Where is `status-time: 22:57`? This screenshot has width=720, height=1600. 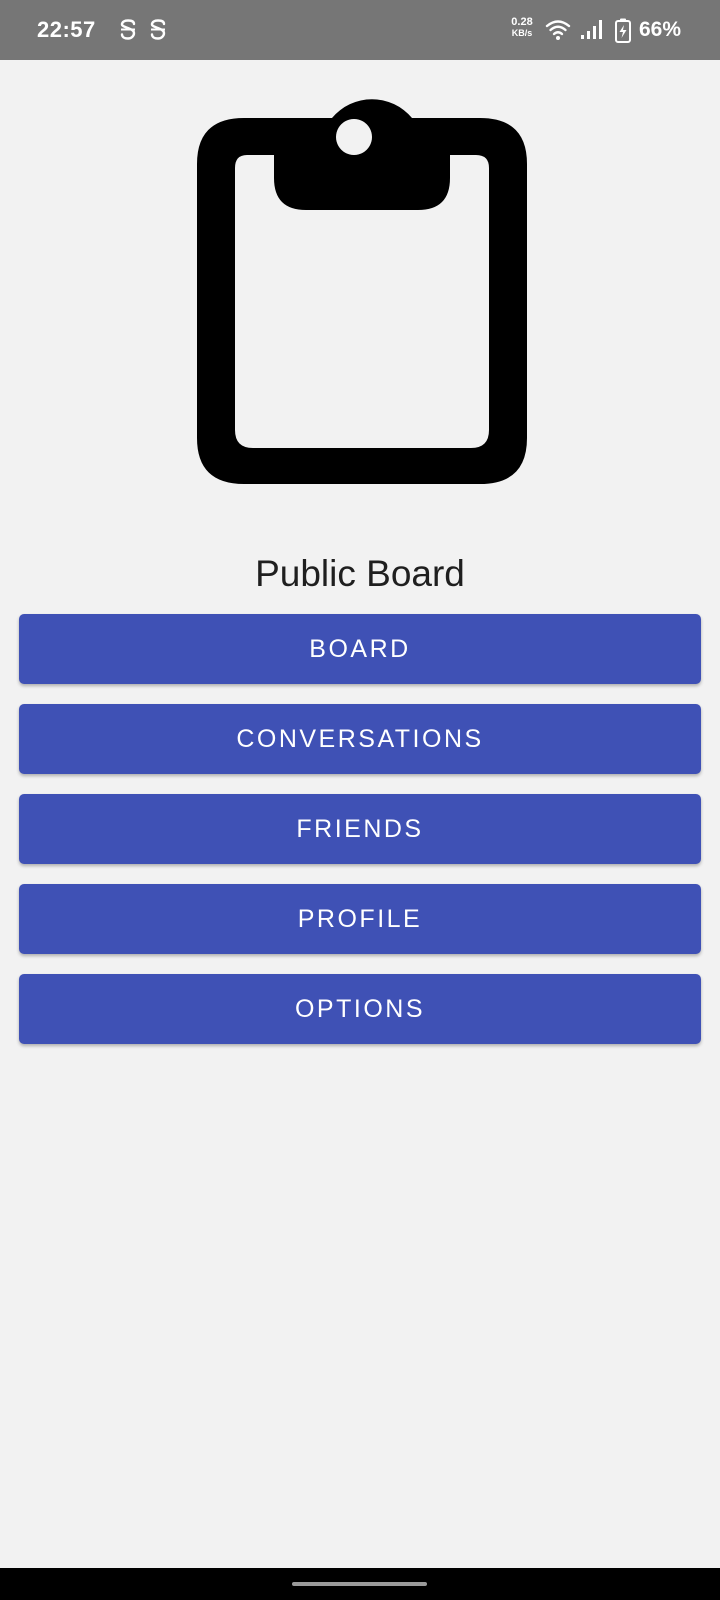 status-time: 22:57 is located at coordinates (66, 29).